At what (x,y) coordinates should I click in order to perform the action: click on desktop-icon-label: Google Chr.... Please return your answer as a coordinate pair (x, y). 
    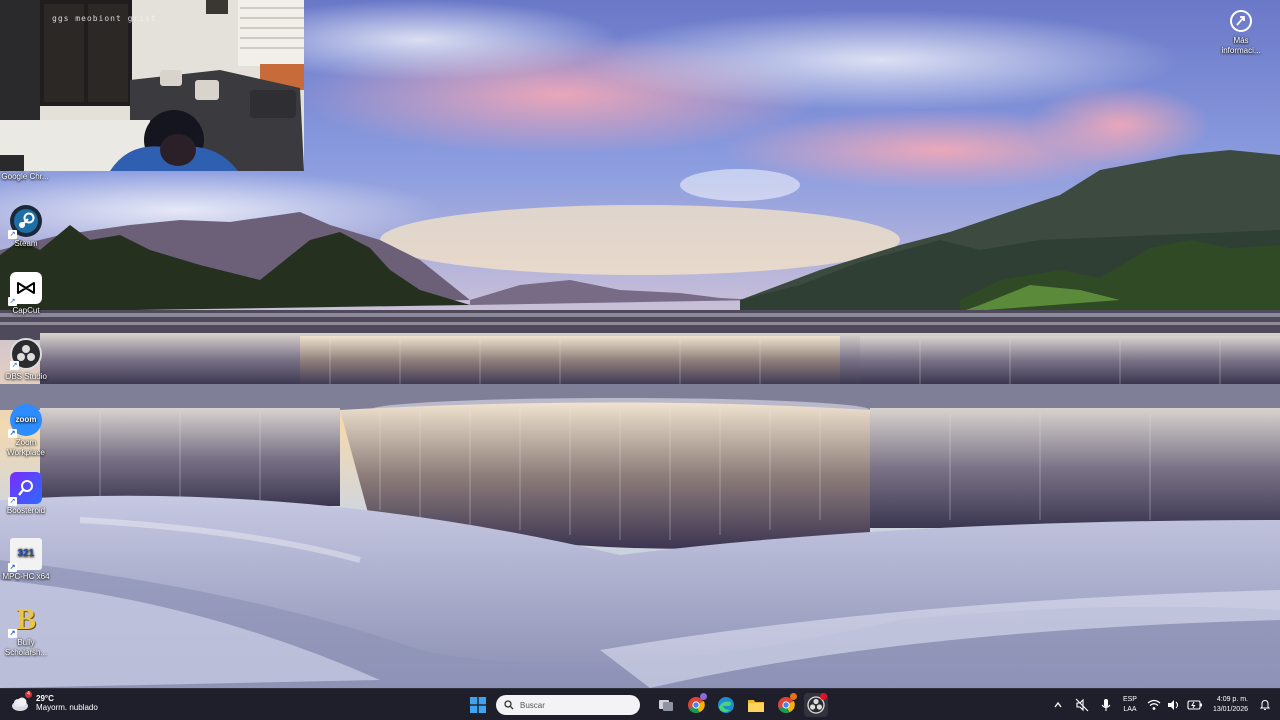
    Looking at the image, I should click on (25, 176).